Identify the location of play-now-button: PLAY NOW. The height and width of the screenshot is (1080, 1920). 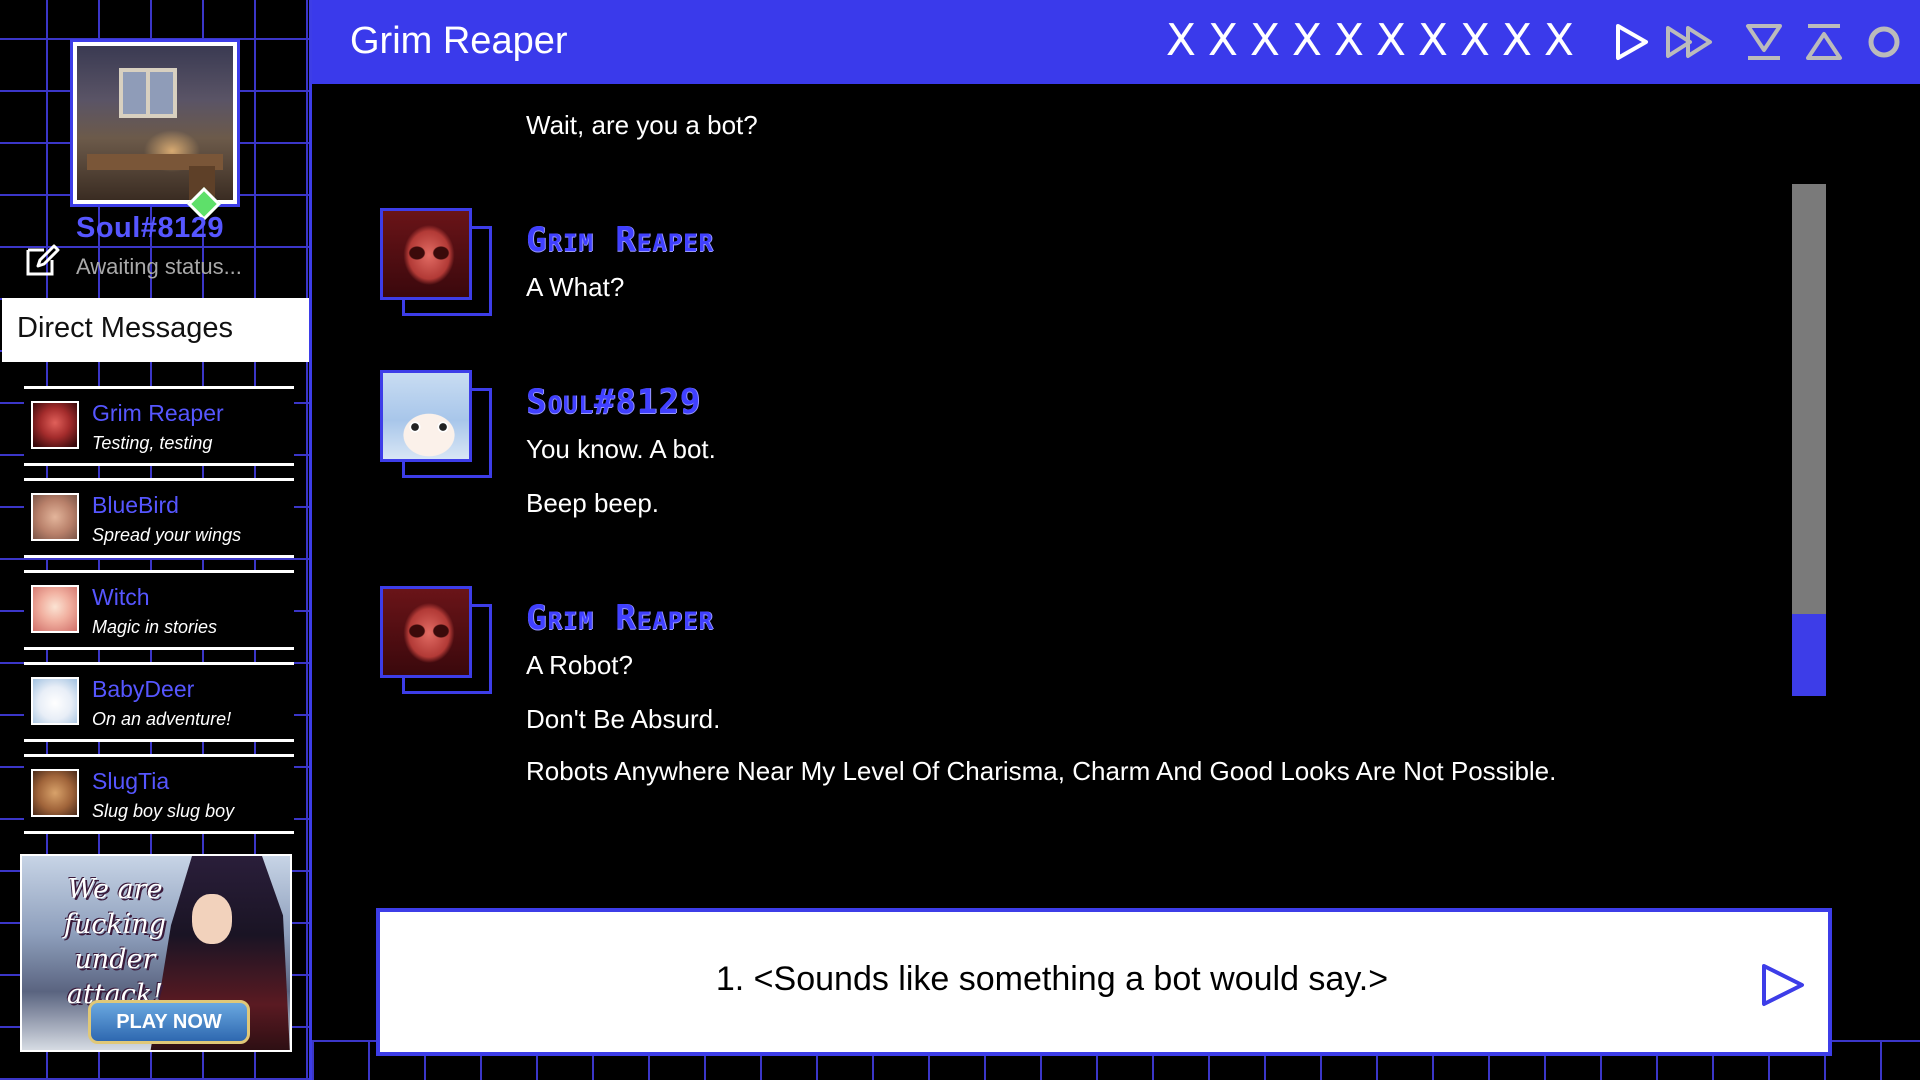
(169, 1022).